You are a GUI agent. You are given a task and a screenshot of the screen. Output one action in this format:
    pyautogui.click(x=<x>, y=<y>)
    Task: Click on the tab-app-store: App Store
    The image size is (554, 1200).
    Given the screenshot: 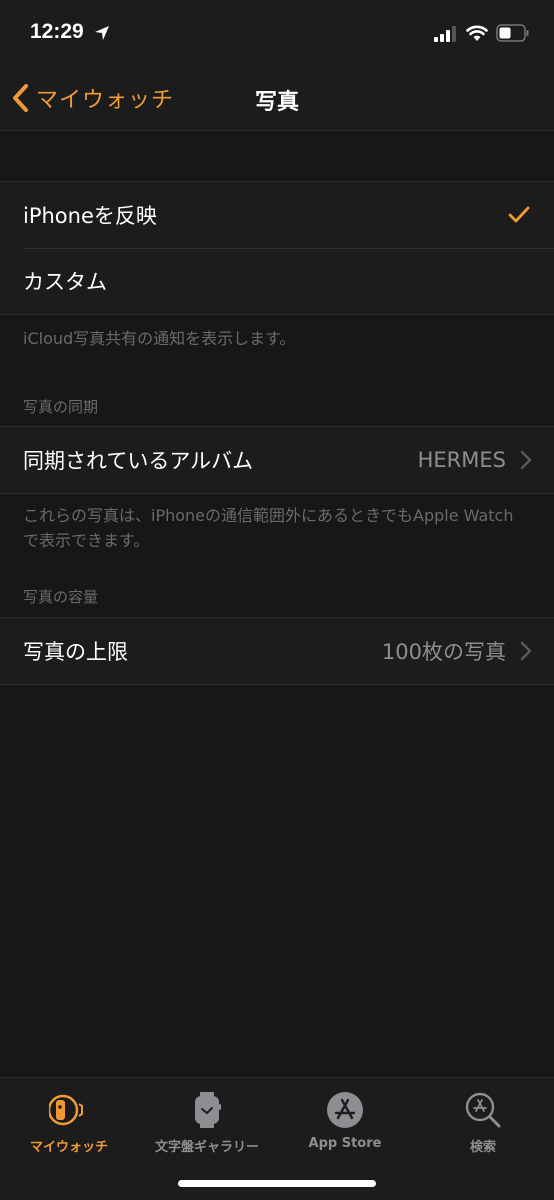 What is the action you would take?
    pyautogui.click(x=345, y=1118)
    